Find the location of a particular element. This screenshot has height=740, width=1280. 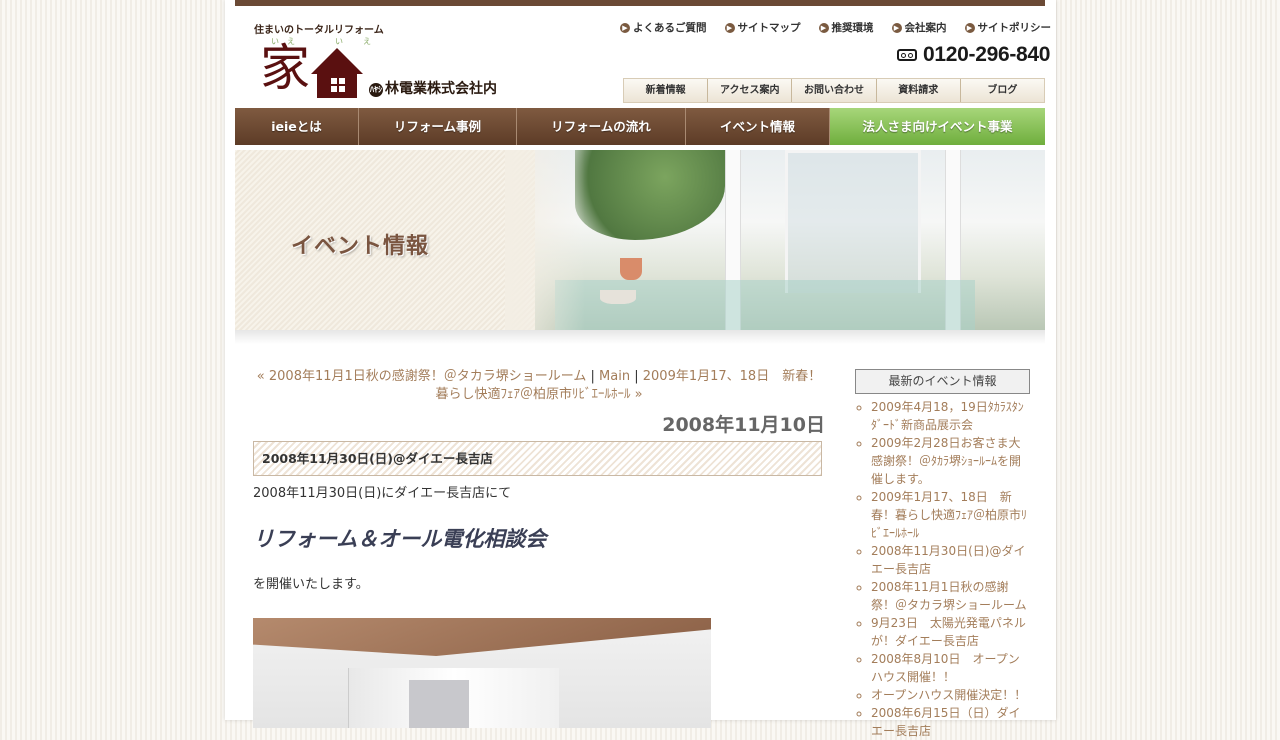

util-link-sitemap: ▶ サイトマップ is located at coordinates (762, 27).